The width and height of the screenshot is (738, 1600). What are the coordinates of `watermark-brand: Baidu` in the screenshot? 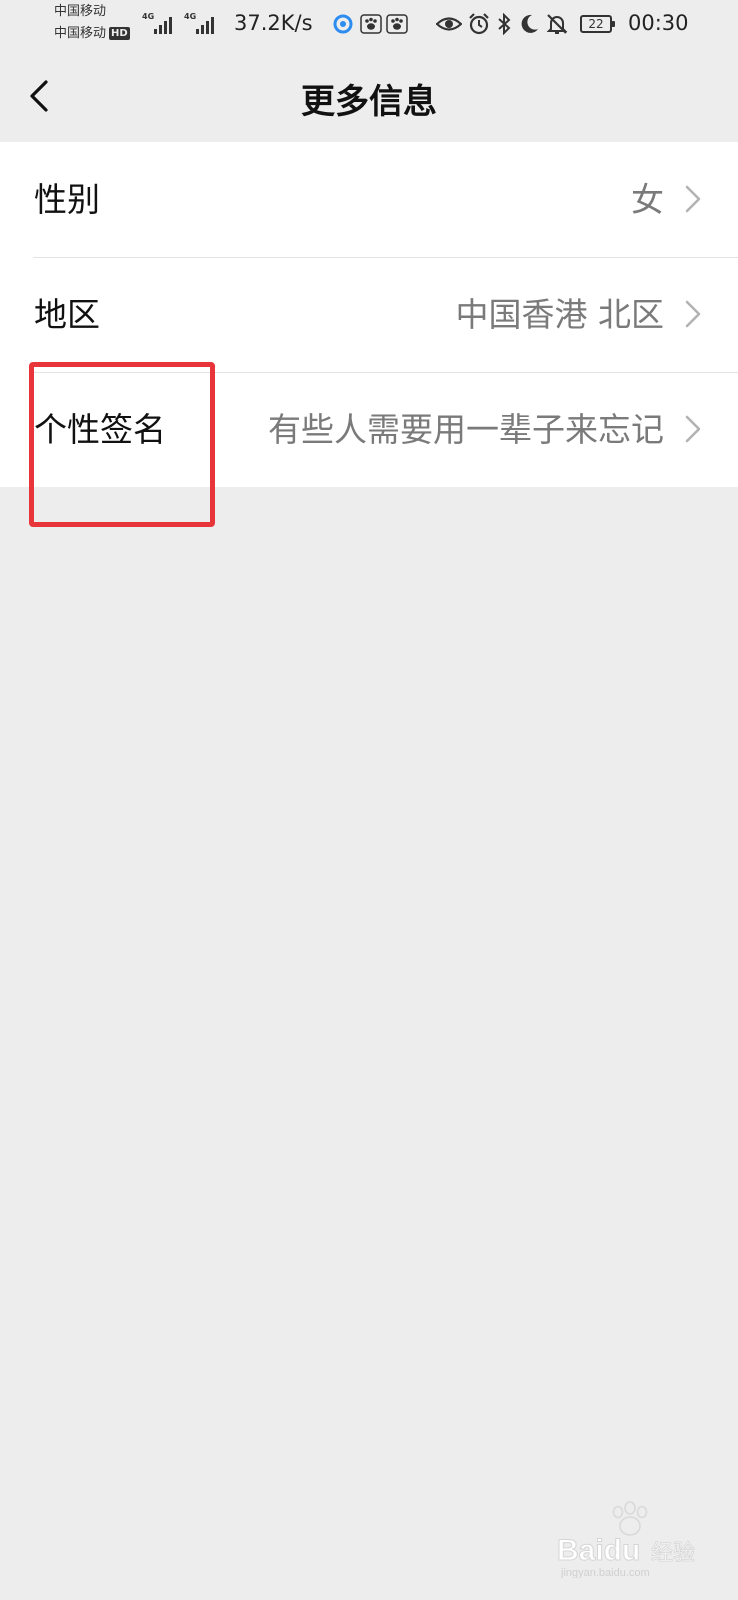 It's located at (598, 1550).